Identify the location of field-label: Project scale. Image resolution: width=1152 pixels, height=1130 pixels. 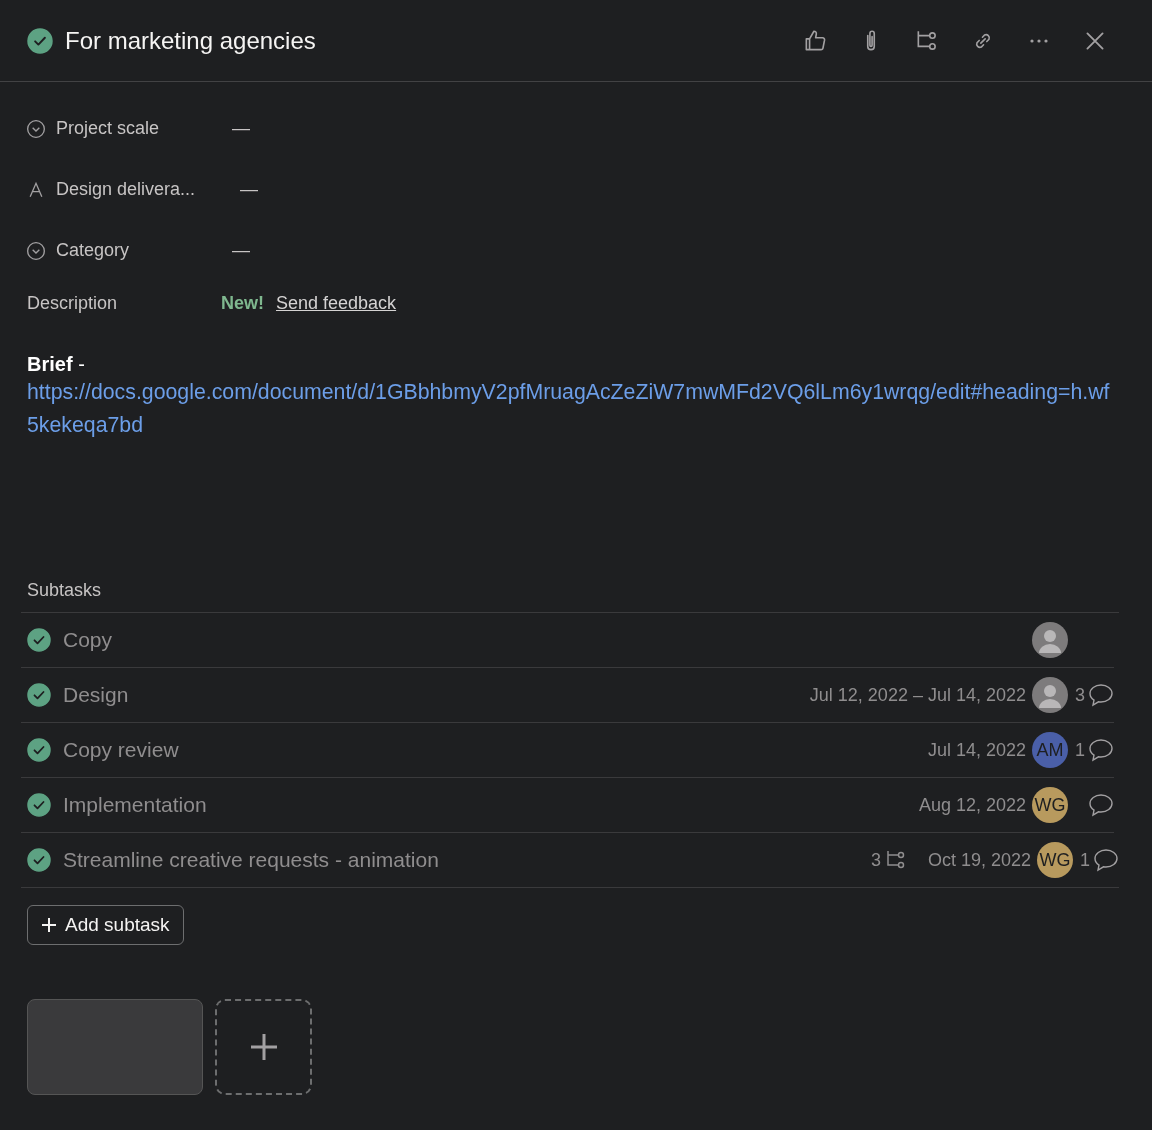
(108, 128).